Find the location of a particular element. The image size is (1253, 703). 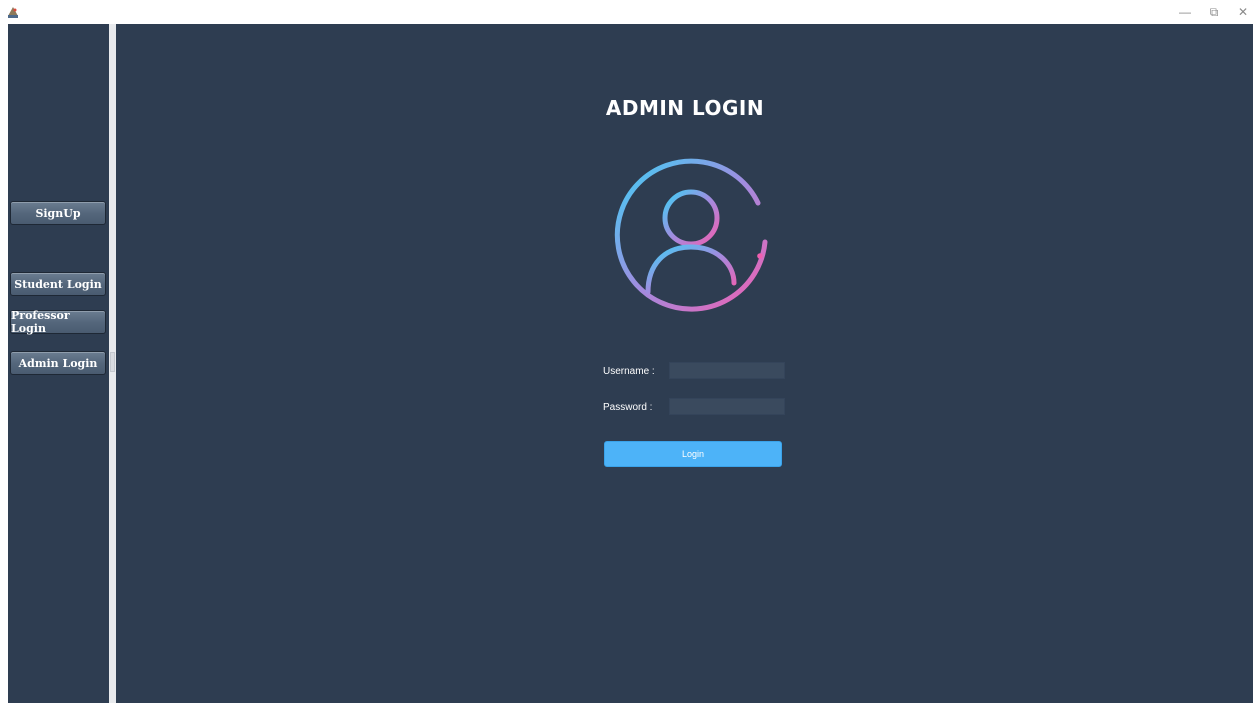

close-button: ✕ is located at coordinates (1240, 12).